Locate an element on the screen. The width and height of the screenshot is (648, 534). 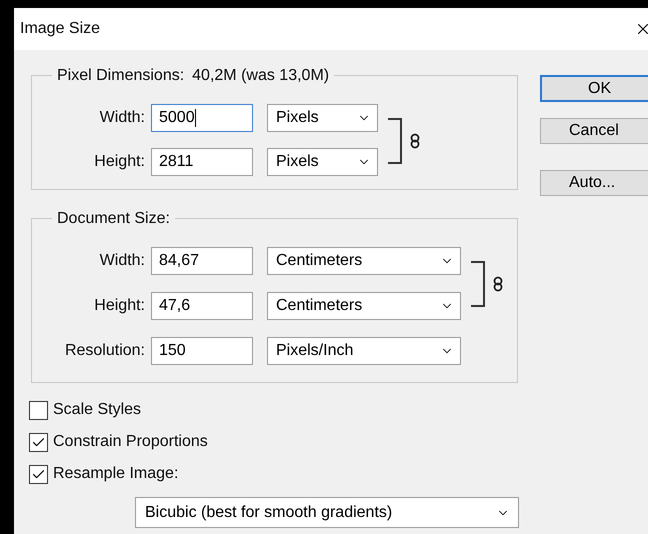
unit-dropdown: Pixels/Inch is located at coordinates (364, 351).